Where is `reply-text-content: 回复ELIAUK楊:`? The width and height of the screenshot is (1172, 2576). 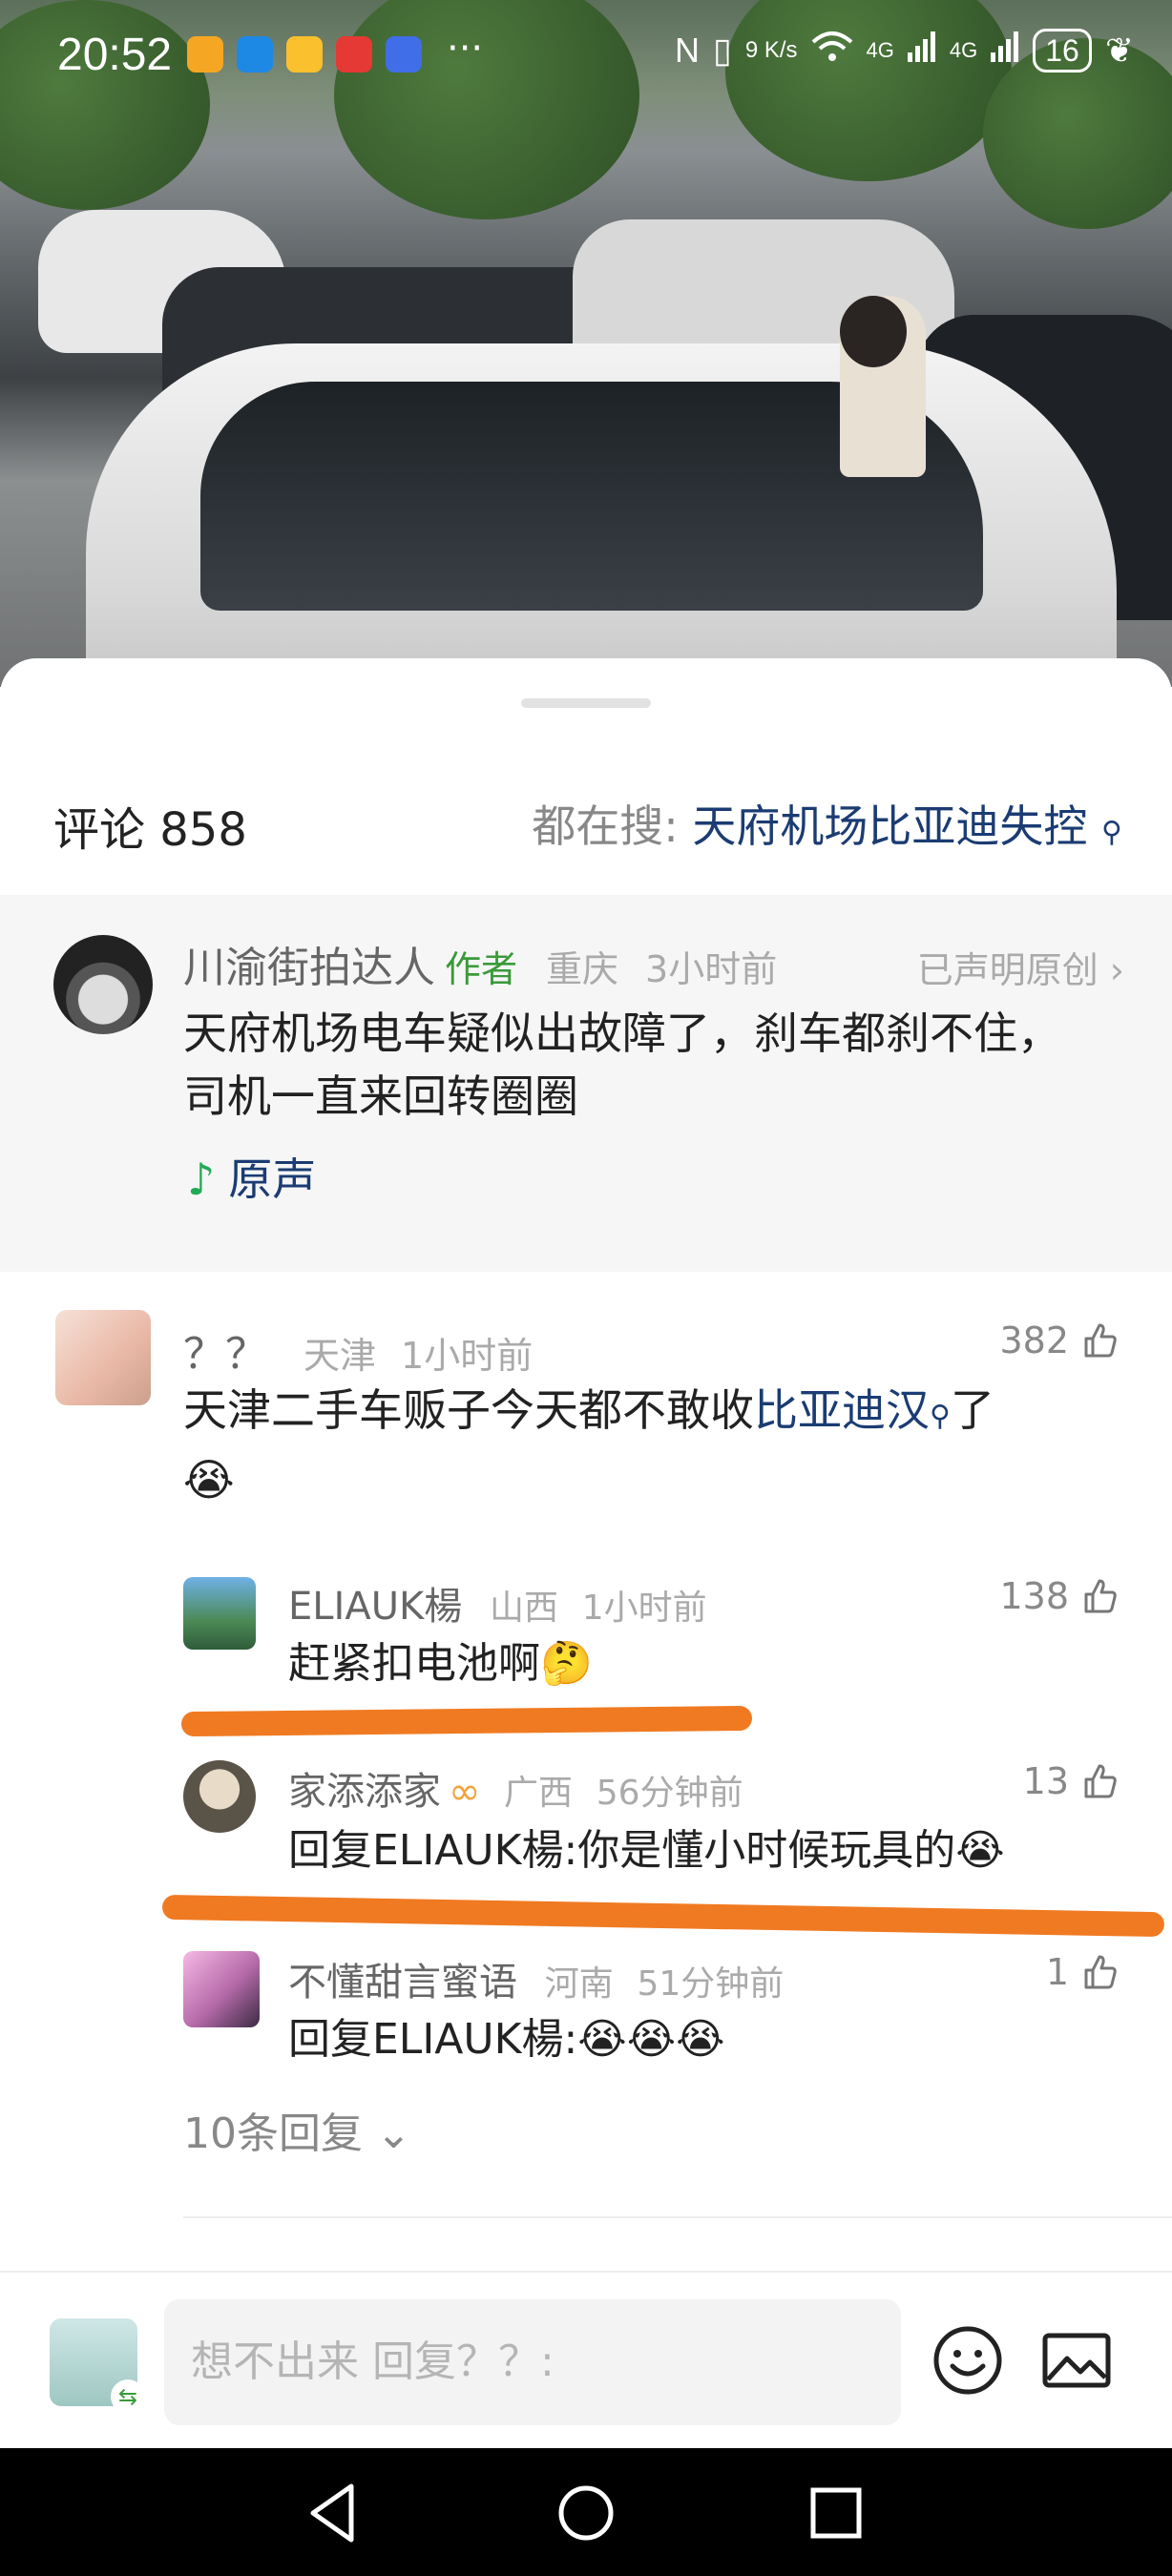 reply-text-content: 回复ELIAUK楊: is located at coordinates (433, 2039).